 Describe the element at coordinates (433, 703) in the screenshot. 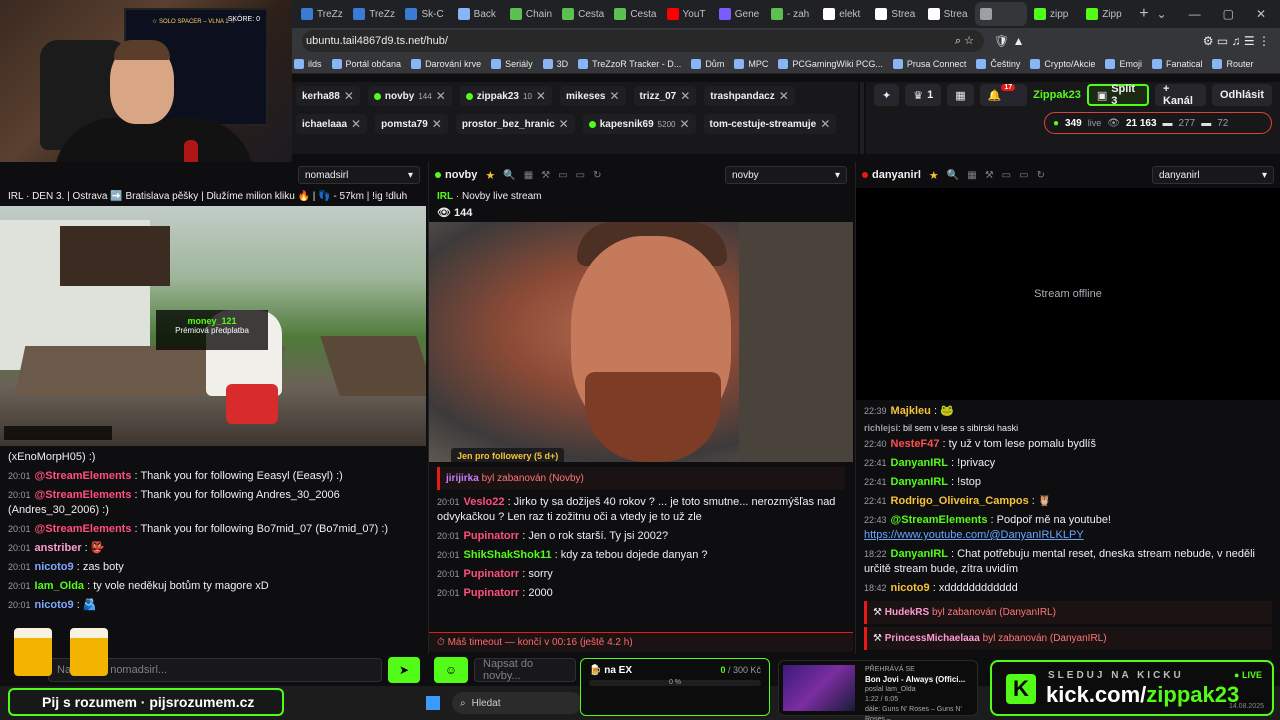

I see `windows-start-icon` at that location.